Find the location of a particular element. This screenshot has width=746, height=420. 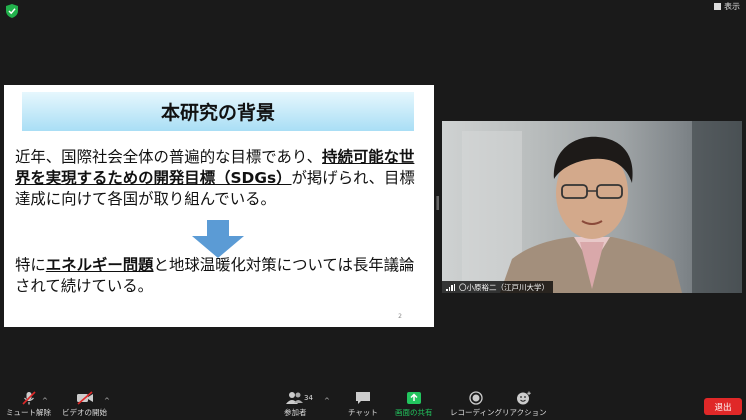

chat-button: チャット is located at coordinates (363, 404).